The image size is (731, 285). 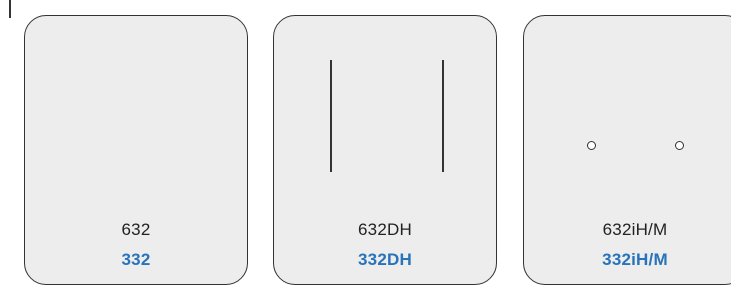 I want to click on vertical-line-right, so click(x=443, y=116).